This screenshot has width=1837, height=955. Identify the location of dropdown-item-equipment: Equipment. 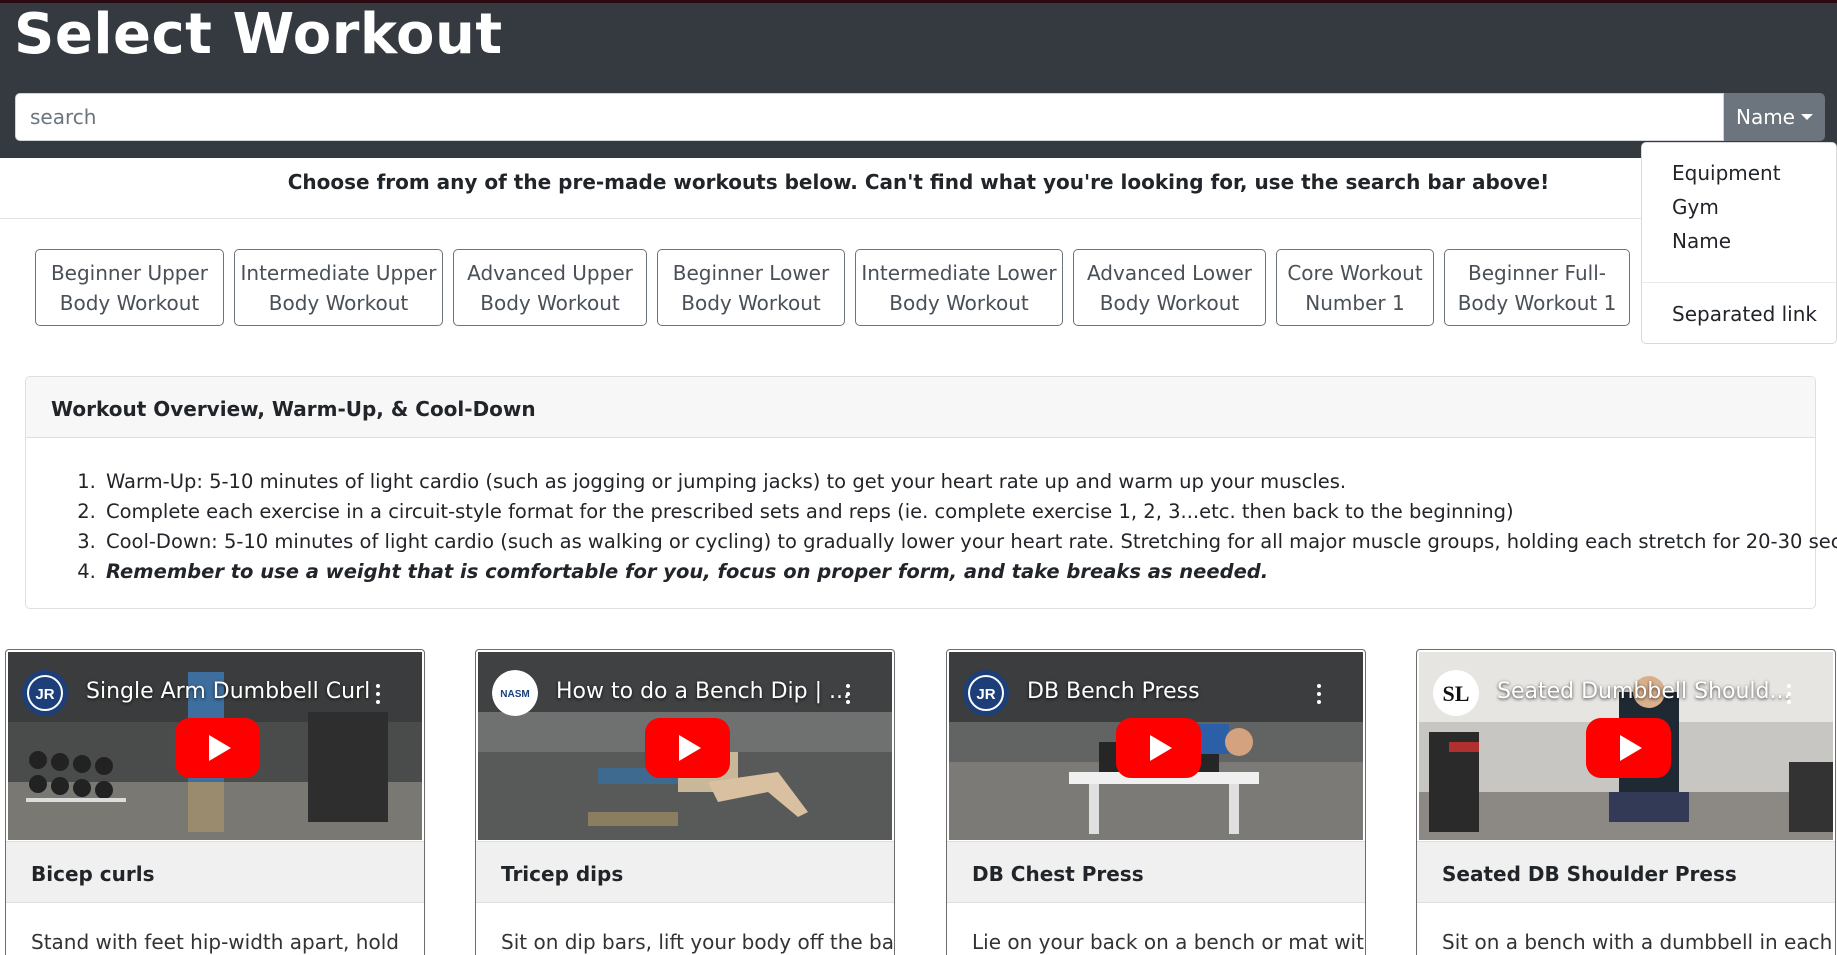
(1726, 173).